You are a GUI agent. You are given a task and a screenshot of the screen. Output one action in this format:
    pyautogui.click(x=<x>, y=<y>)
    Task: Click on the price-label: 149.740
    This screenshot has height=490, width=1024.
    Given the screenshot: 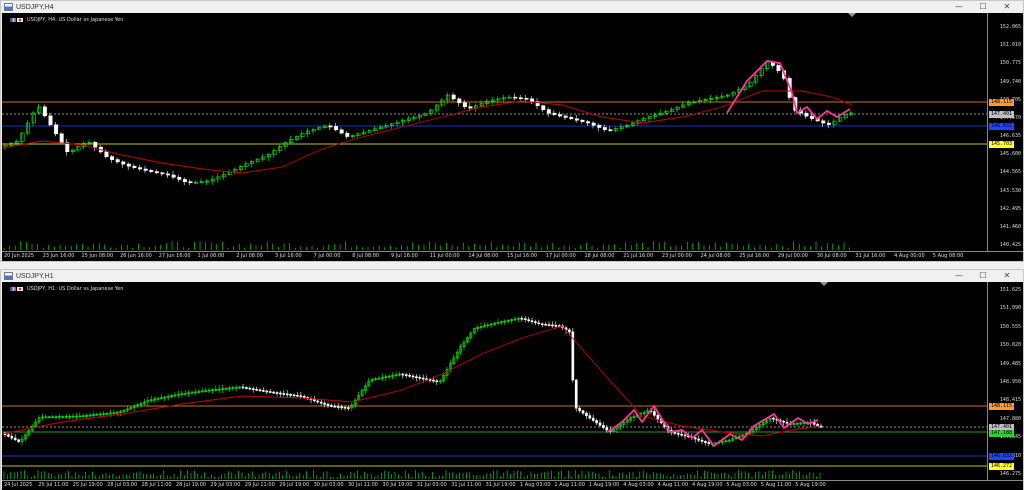 What is the action you would take?
    pyautogui.click(x=1010, y=81)
    